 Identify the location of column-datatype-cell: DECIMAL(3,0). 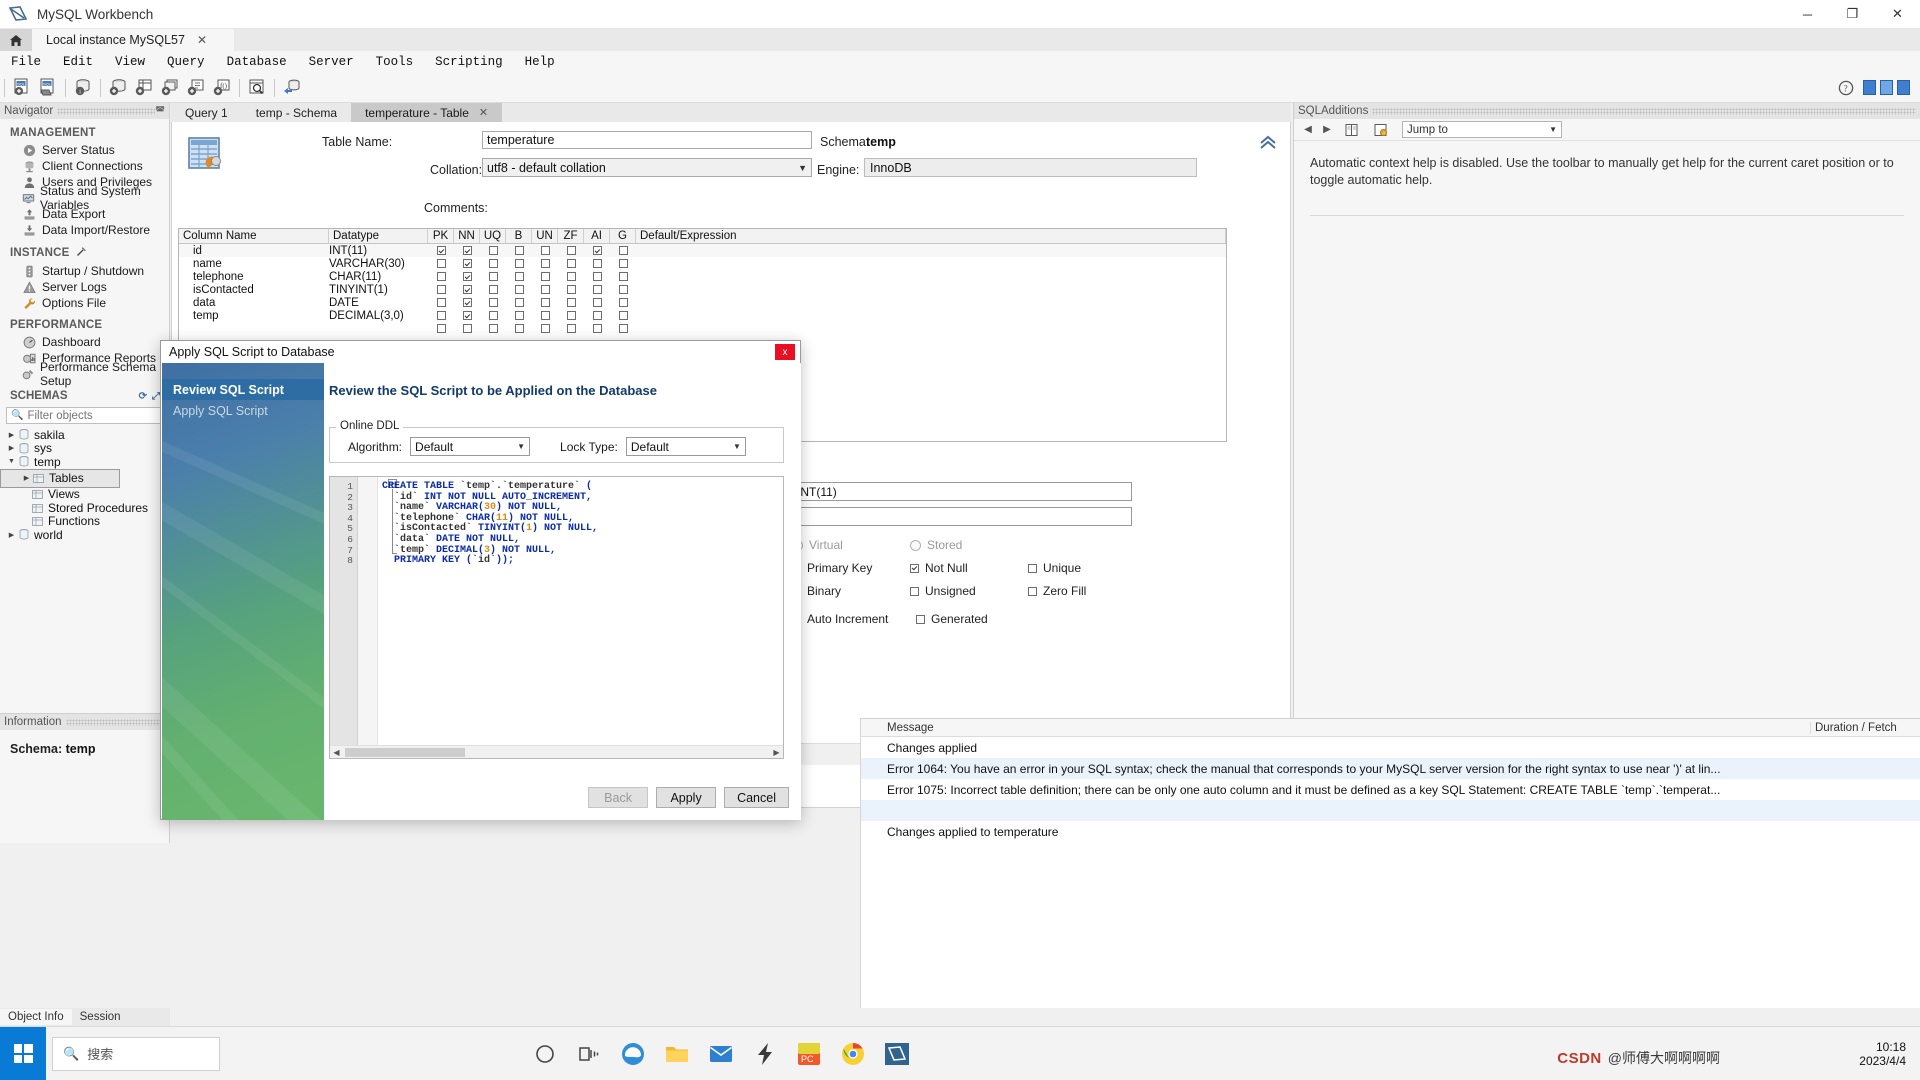
(378, 316).